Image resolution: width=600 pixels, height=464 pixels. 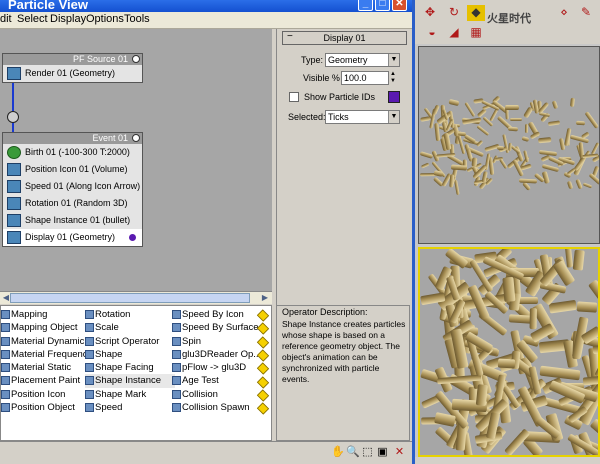 I want to click on minimize-icon: _, so click(x=365, y=5).